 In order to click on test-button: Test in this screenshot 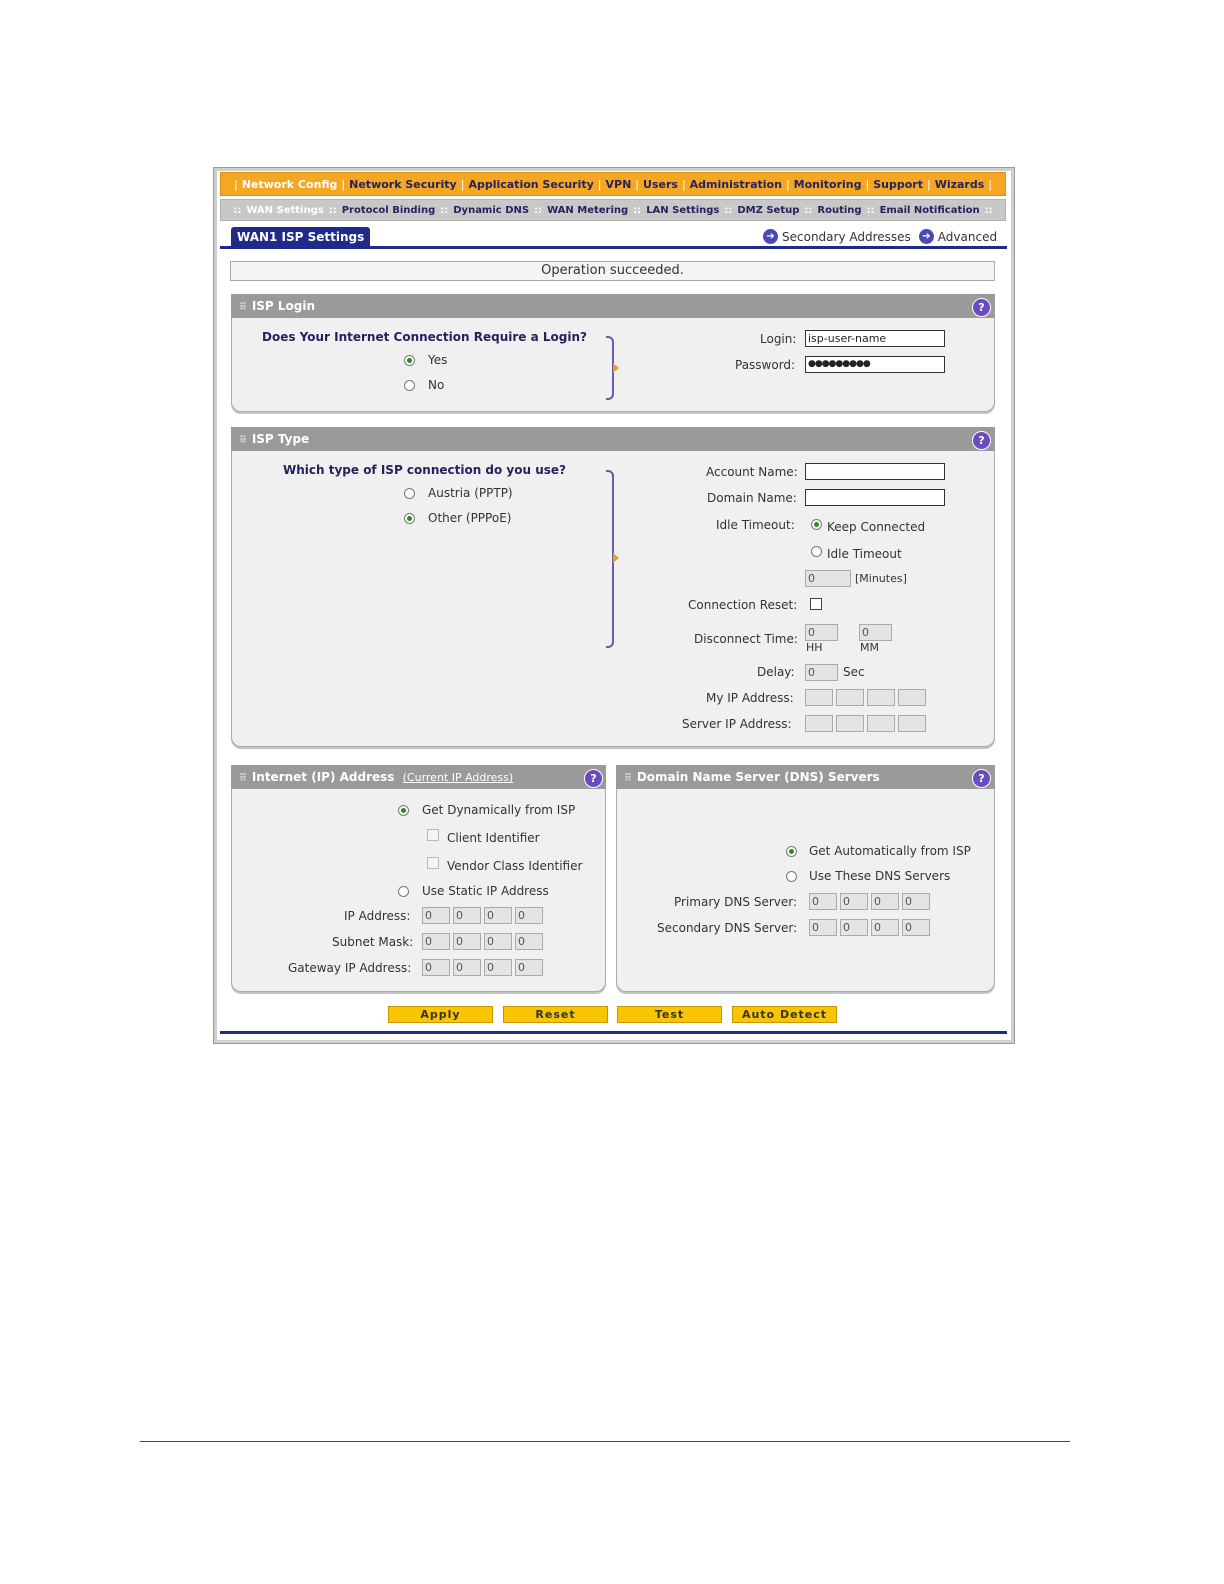, I will do `click(669, 1014)`.